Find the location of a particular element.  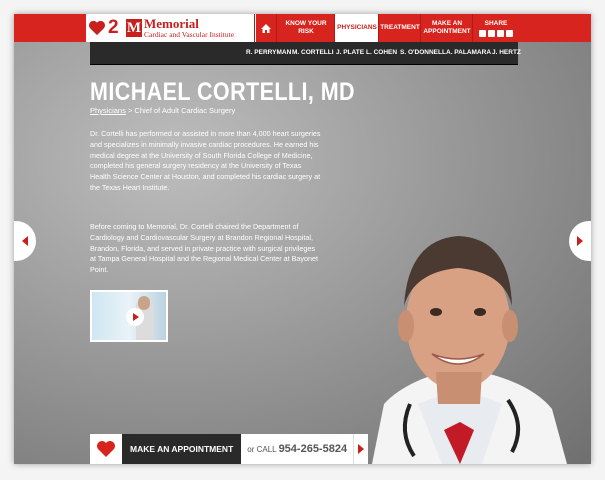

video-thumbnail is located at coordinates (129, 316).